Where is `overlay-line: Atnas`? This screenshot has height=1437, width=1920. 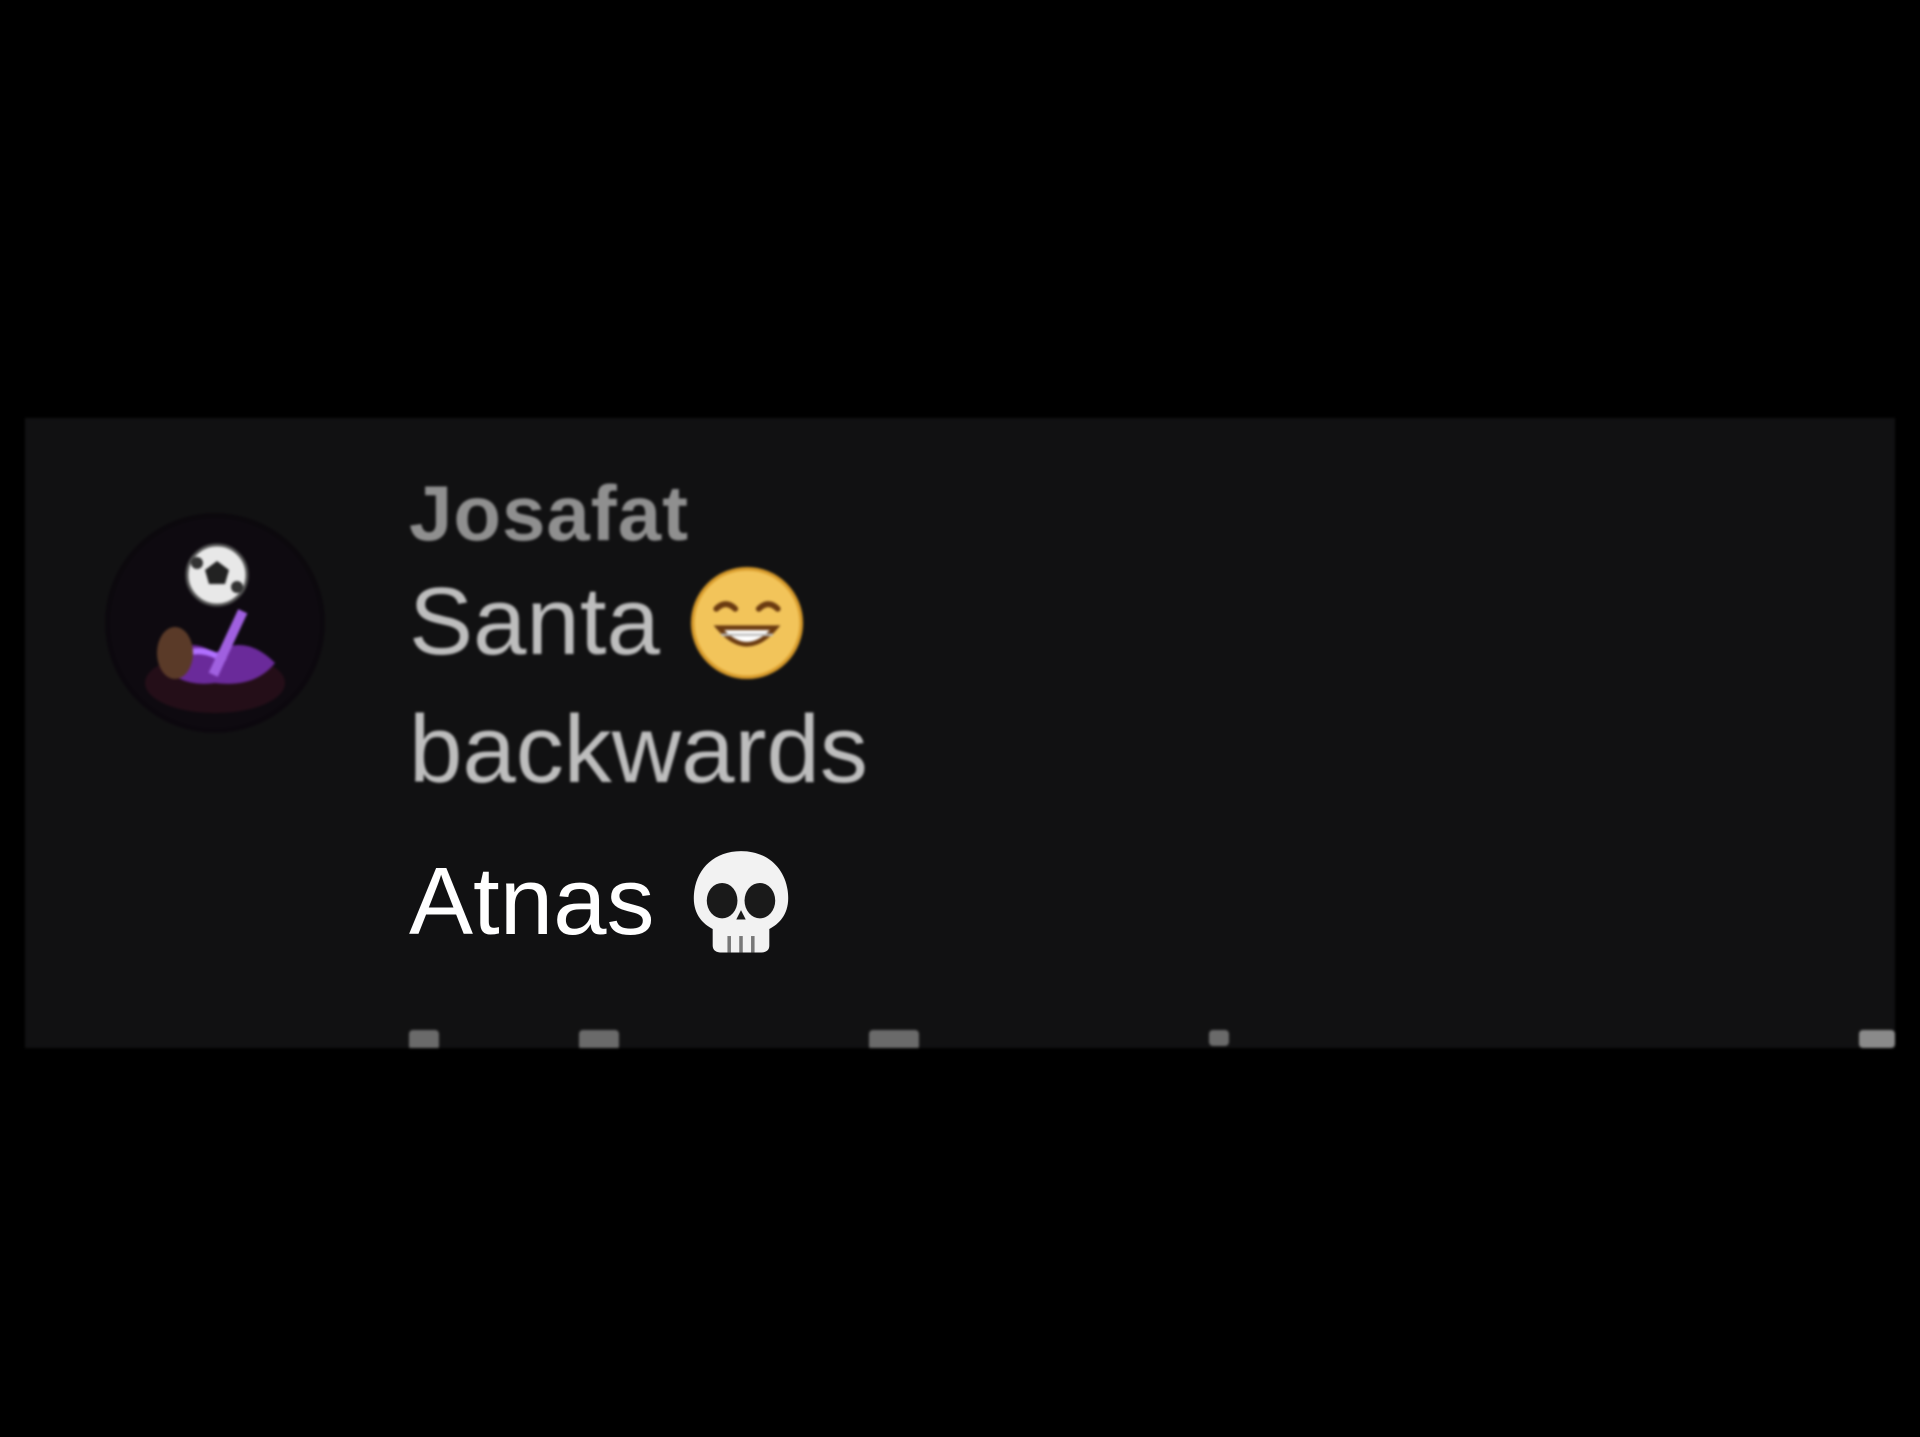
overlay-line: Atnas is located at coordinates (859, 902).